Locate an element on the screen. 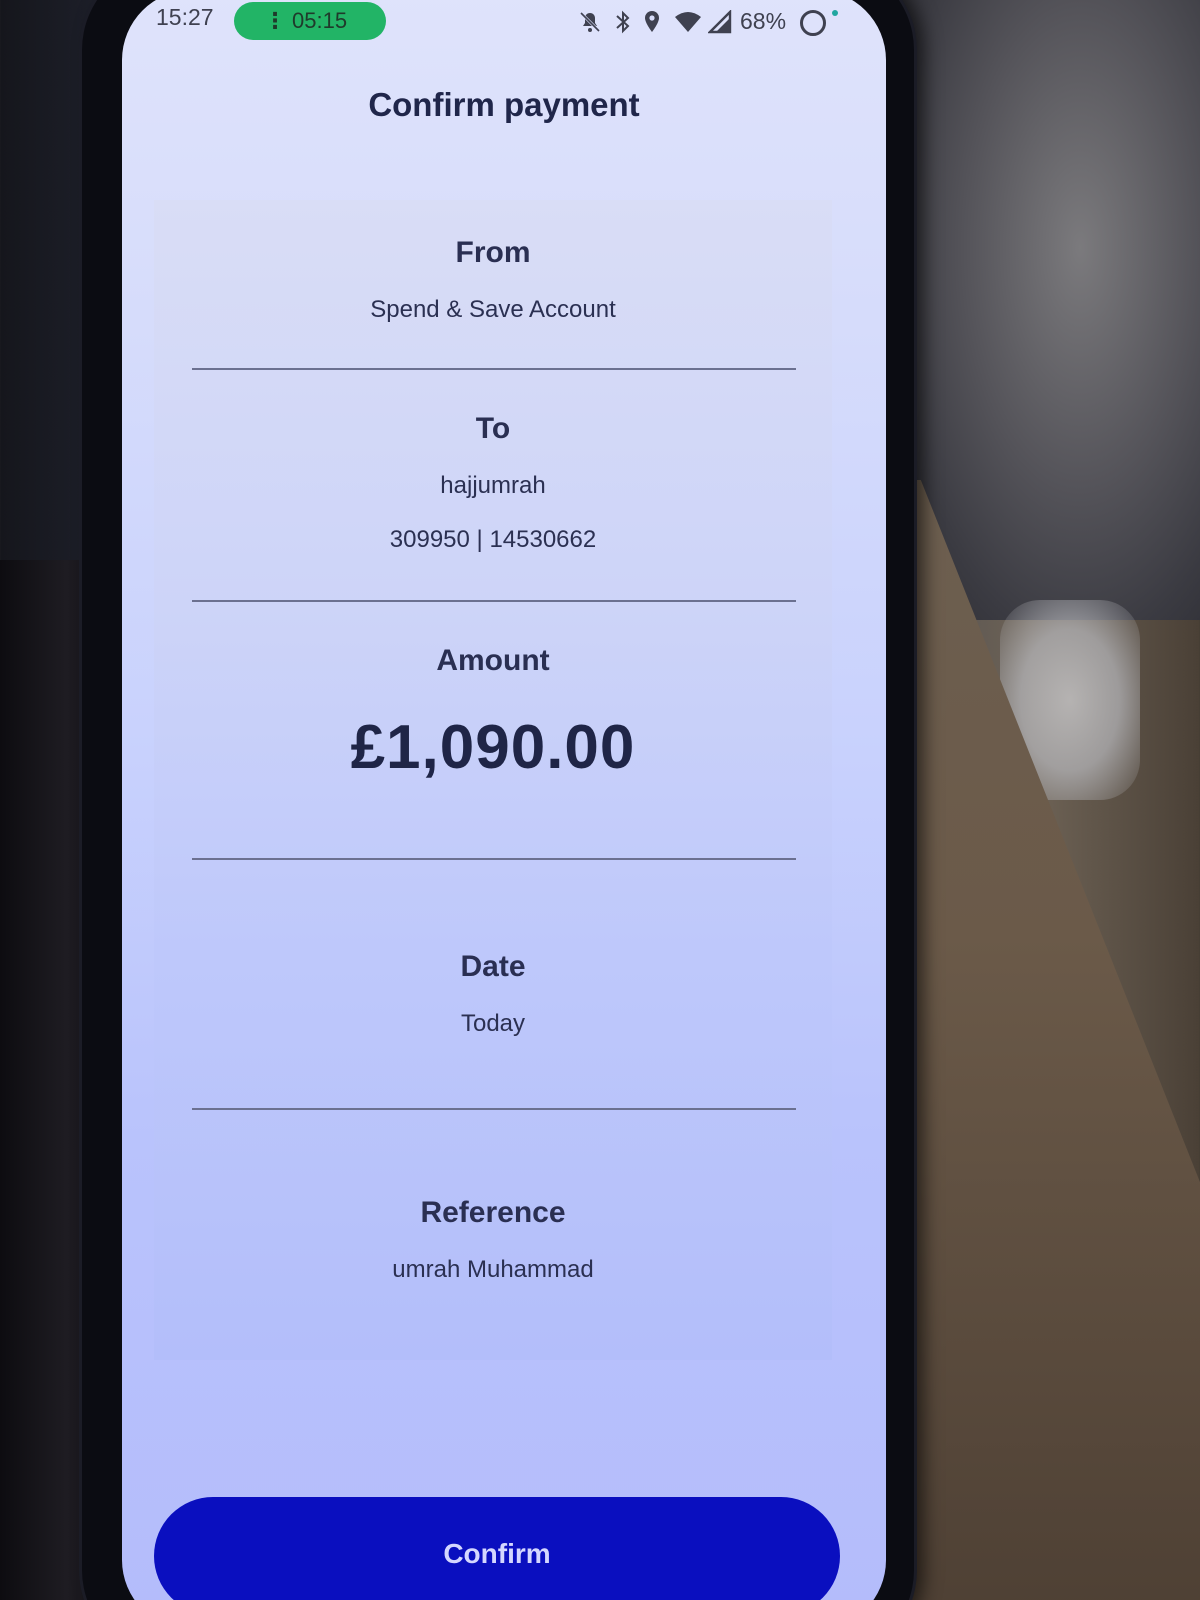 The width and height of the screenshot is (1200, 1600). call-icon: ⋮ is located at coordinates (275, 20).